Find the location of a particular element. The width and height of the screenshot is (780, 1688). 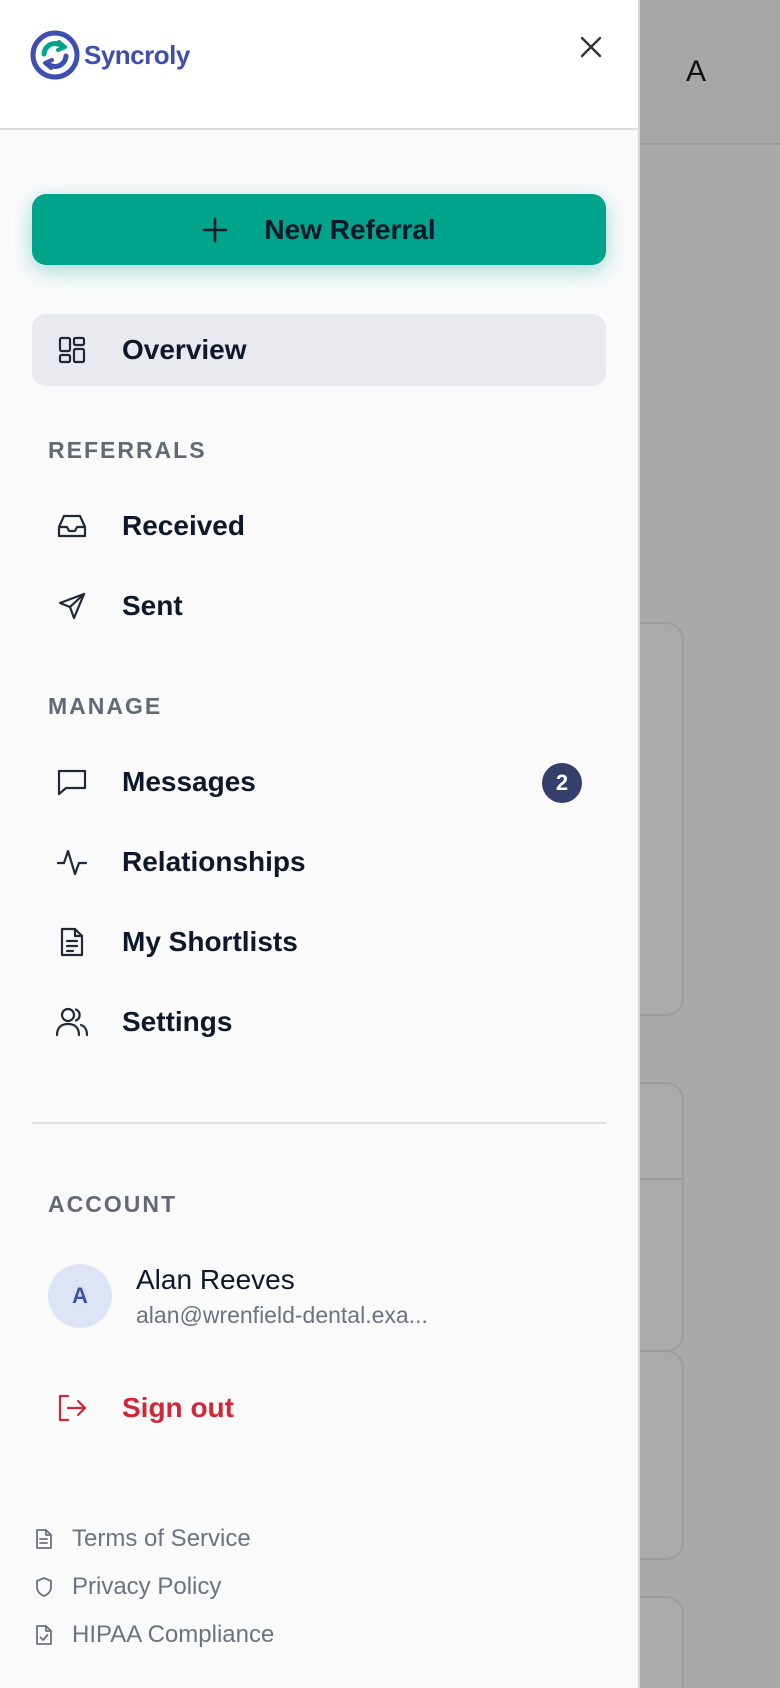

privacy-policy-label: Privacy Policy is located at coordinates (147, 1586).